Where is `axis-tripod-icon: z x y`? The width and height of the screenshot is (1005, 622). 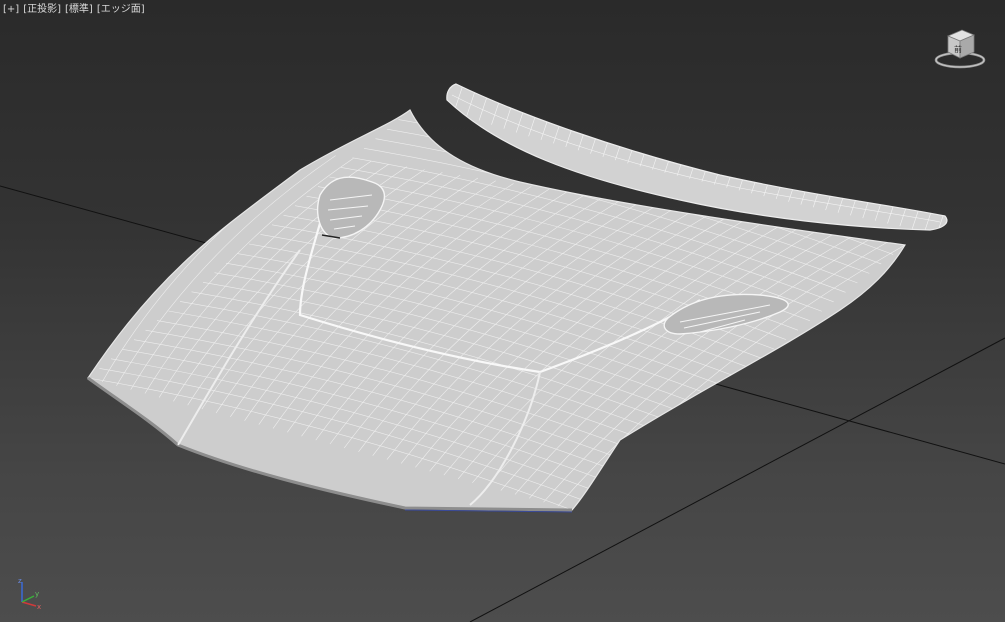 axis-tripod-icon: z x y is located at coordinates (29, 594).